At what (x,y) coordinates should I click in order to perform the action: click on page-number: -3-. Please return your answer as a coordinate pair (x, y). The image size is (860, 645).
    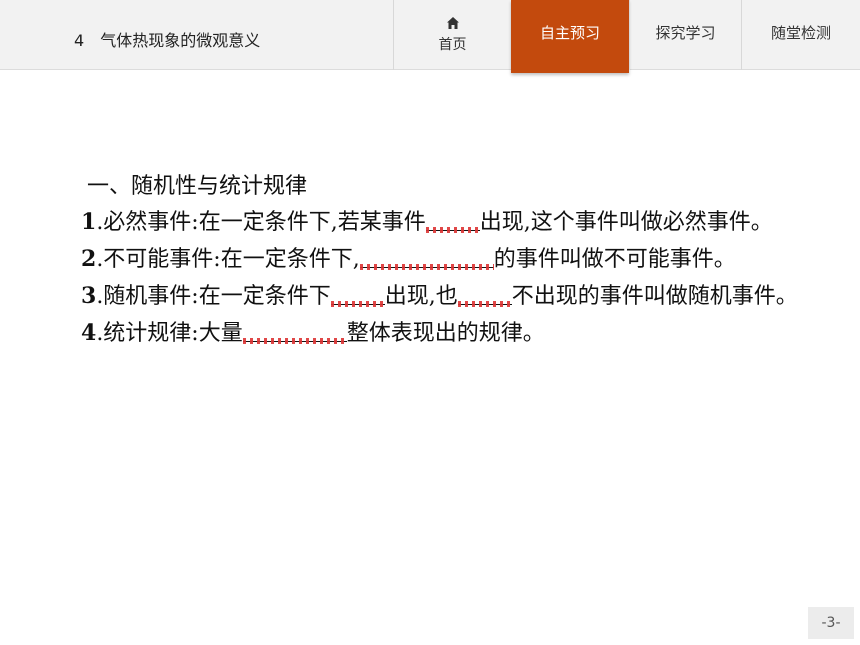
    Looking at the image, I should click on (831, 623).